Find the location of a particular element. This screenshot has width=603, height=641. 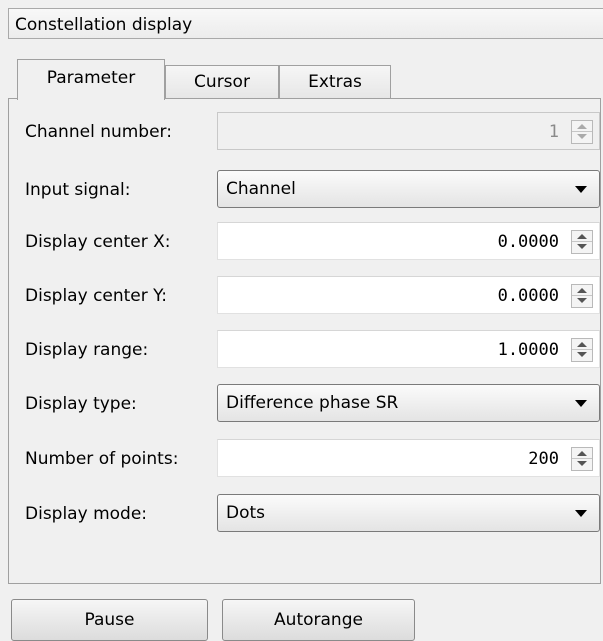

display-range-row: Display range: 1.0000 is located at coordinates (304, 350).